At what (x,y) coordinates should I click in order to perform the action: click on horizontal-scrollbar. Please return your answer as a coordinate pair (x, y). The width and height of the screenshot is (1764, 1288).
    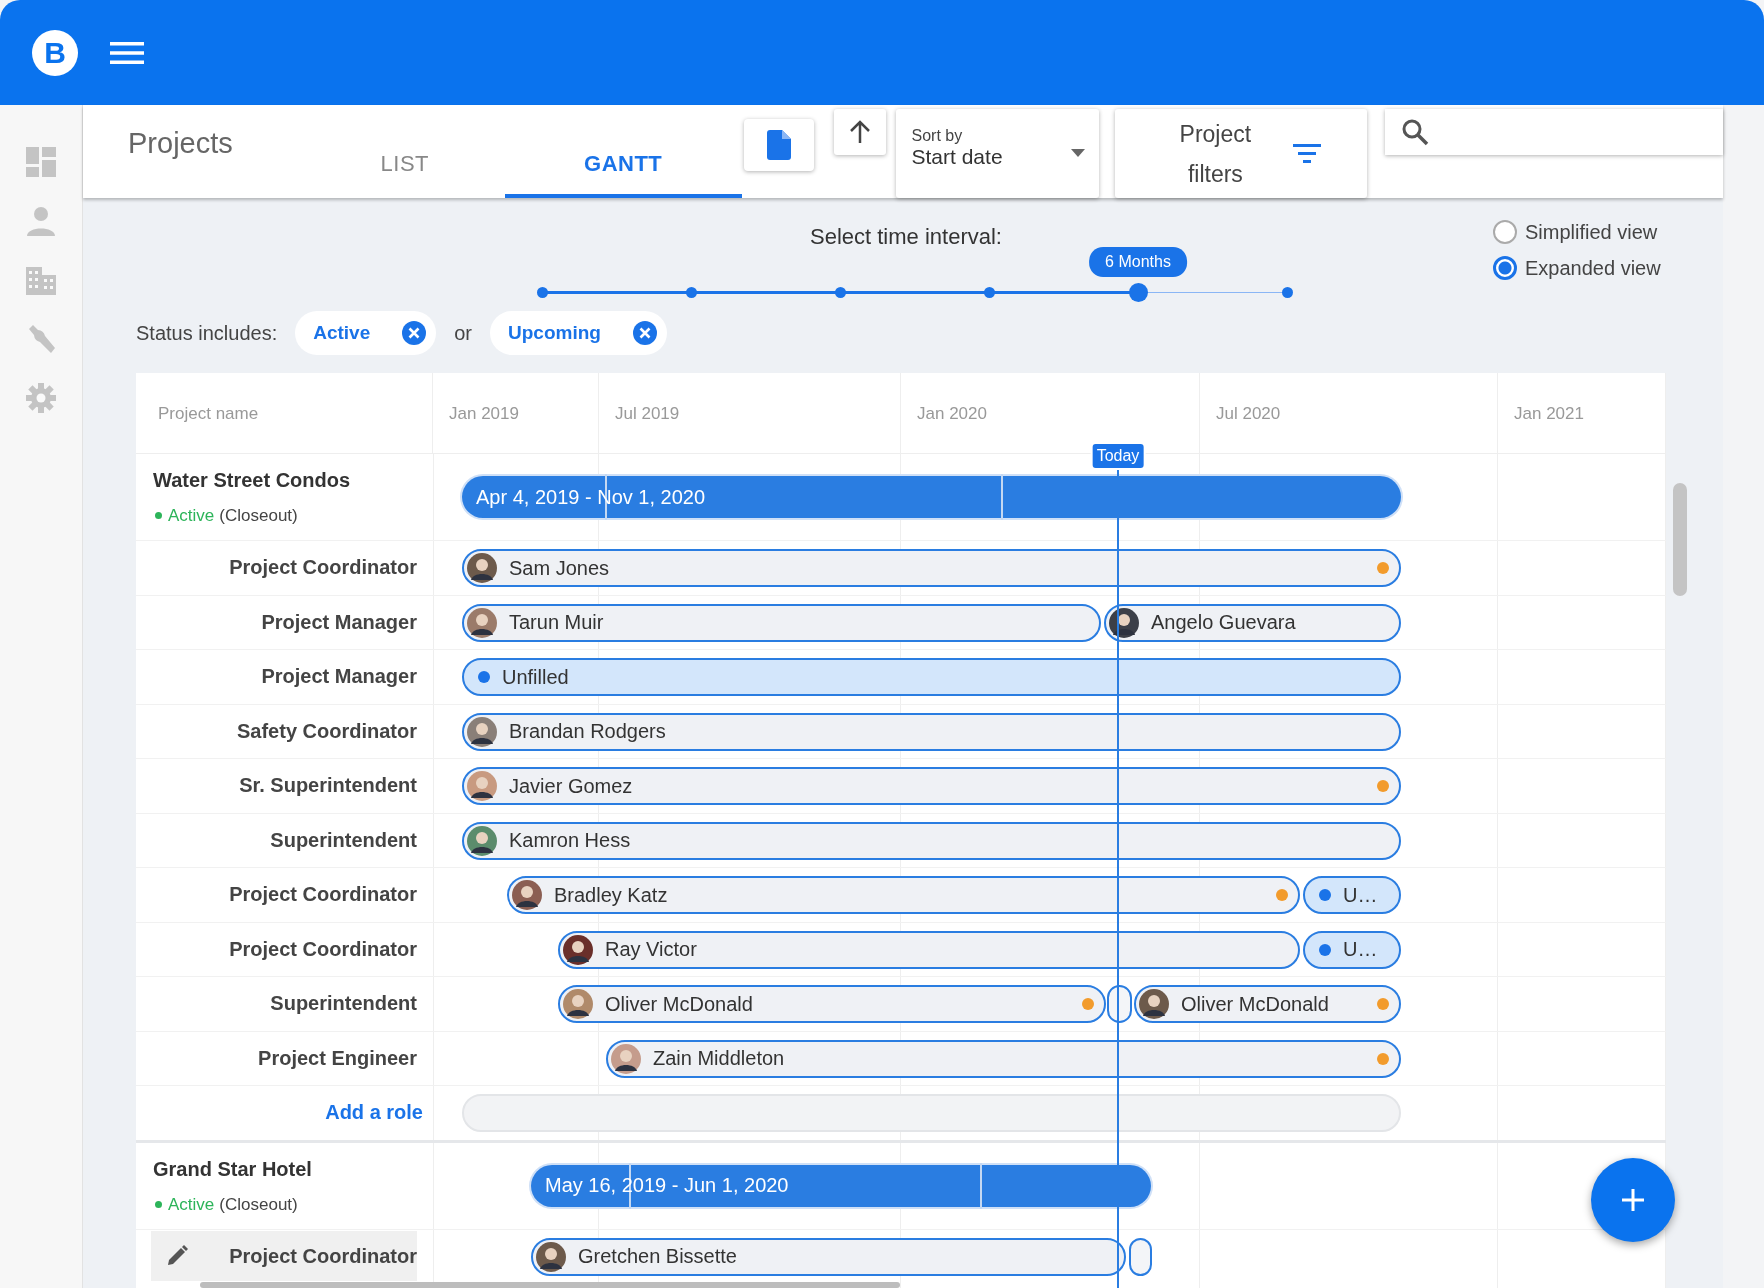
    Looking at the image, I should click on (550, 1285).